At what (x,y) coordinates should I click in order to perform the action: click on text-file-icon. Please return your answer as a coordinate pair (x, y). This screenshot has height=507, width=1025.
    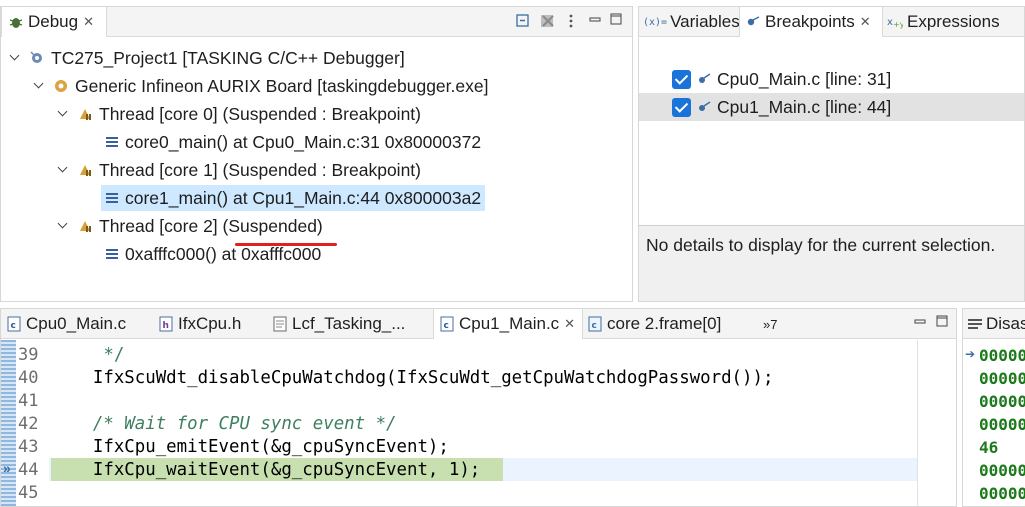
    Looking at the image, I should click on (280, 324).